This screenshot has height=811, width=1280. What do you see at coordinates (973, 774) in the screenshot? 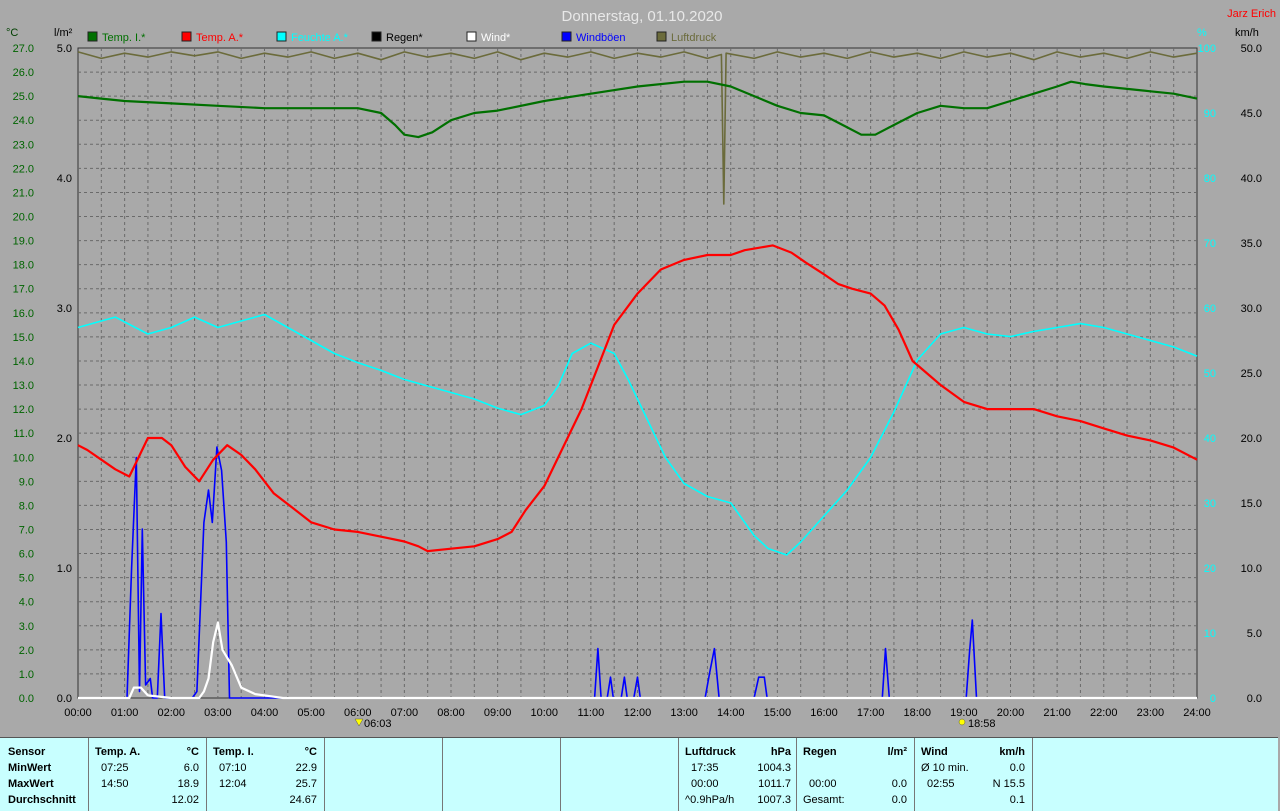
I see `wind-column: Wind km/h Ø 10 min. 0.0 02:55 N 15.5 0.1` at bounding box center [973, 774].